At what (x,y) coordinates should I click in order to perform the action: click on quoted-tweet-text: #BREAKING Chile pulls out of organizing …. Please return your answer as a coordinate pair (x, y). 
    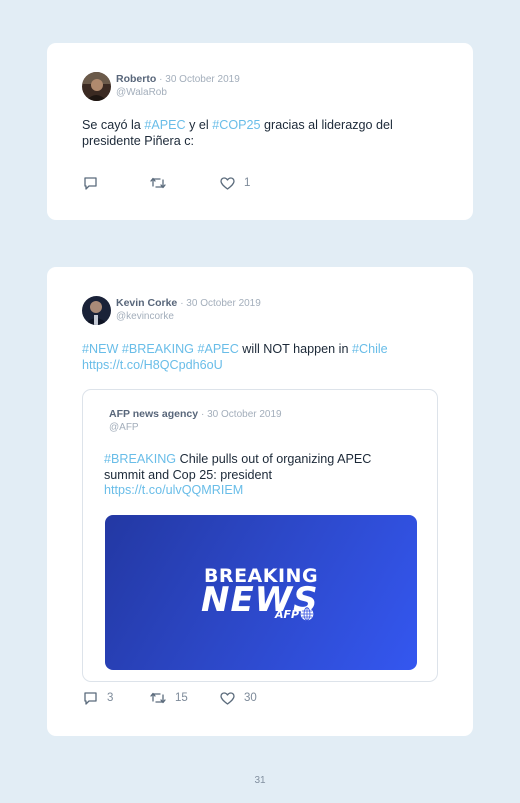
    Looking at the image, I should click on (254, 475).